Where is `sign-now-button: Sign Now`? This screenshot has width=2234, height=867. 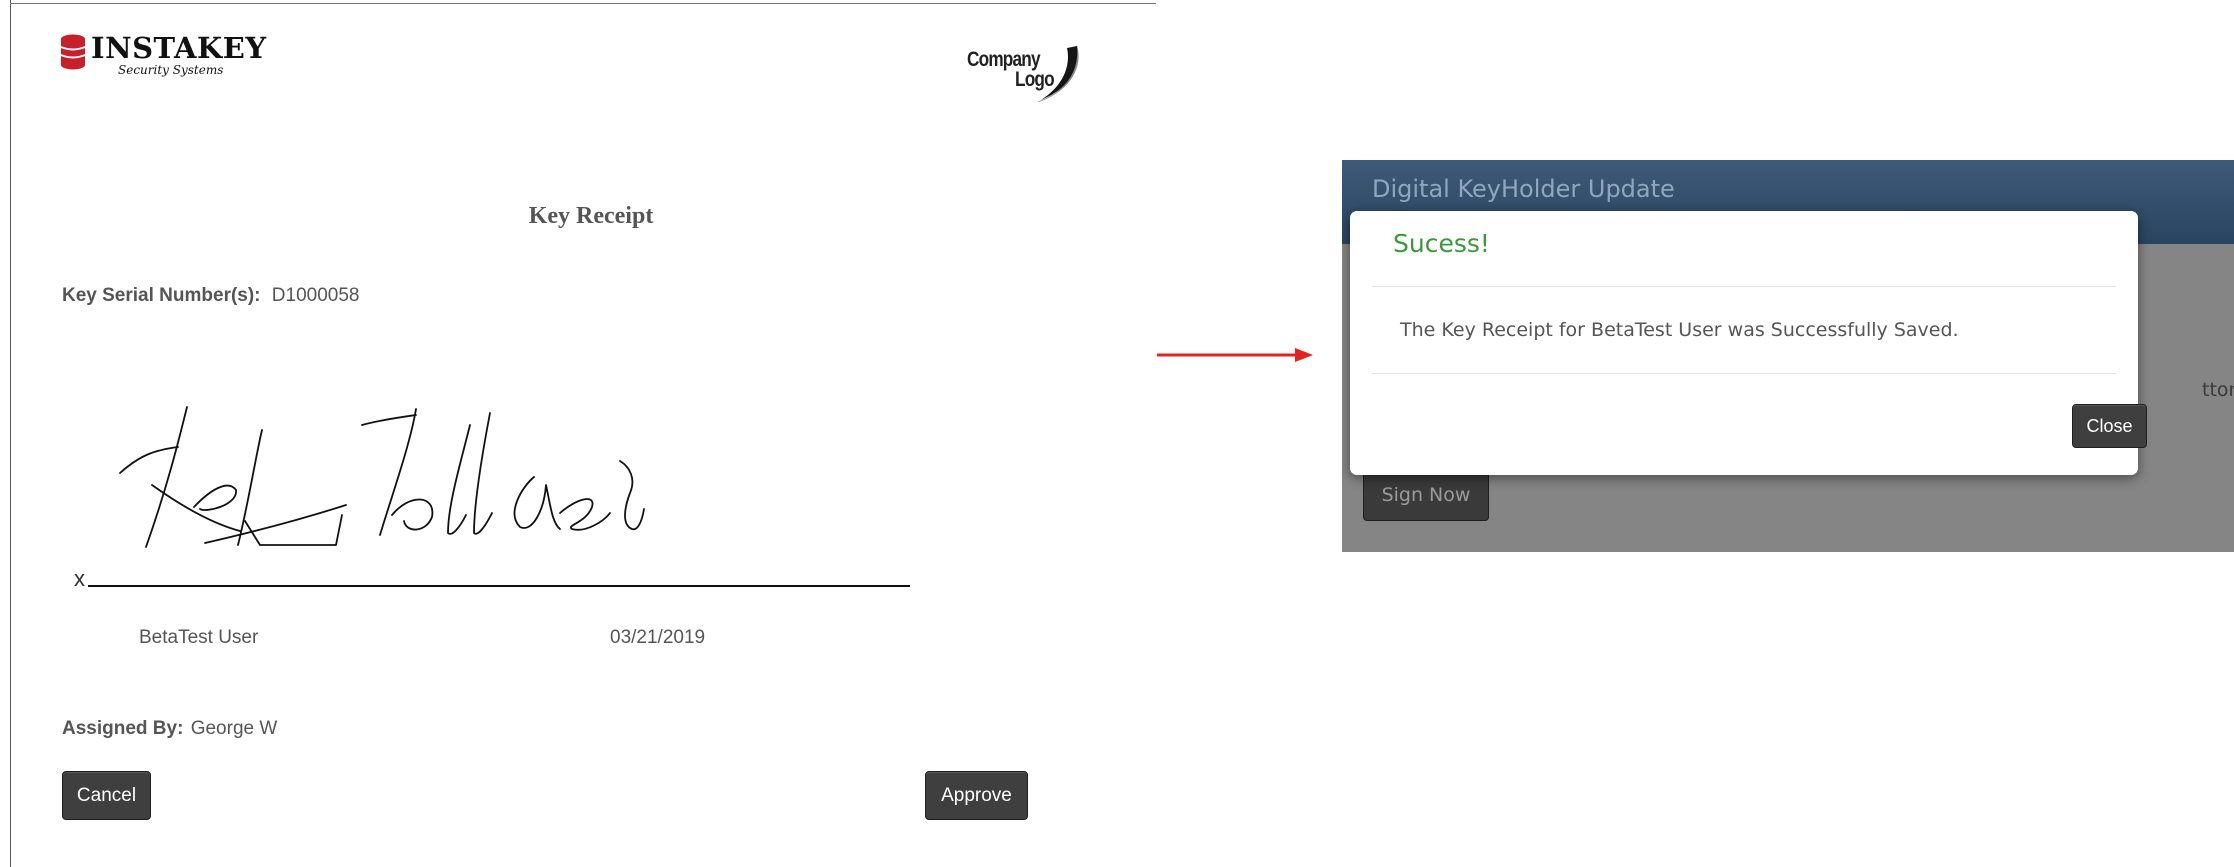
sign-now-button: Sign Now is located at coordinates (1426, 495).